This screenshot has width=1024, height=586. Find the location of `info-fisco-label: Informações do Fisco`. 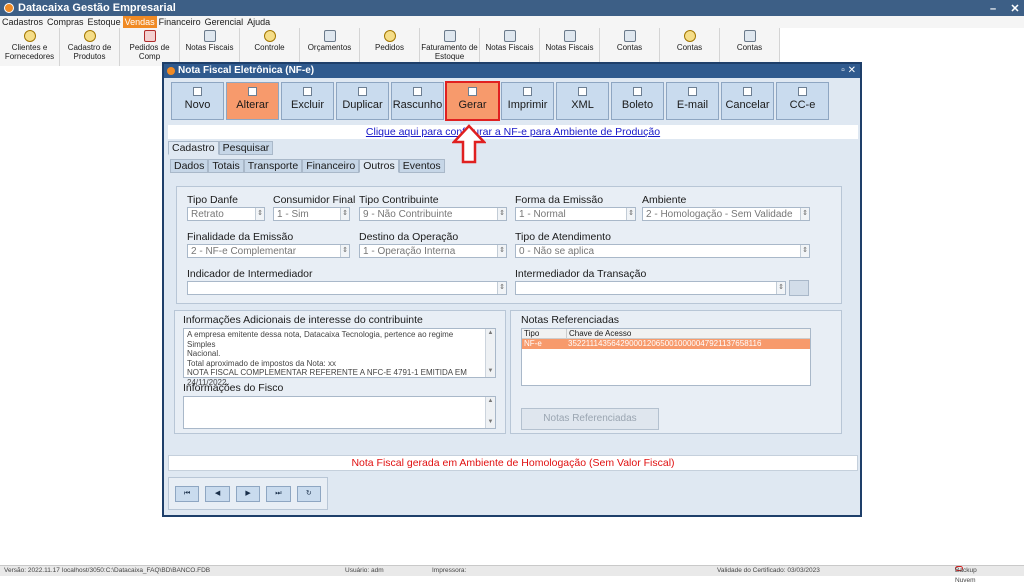

info-fisco-label: Informações do Fisco is located at coordinates (233, 388).